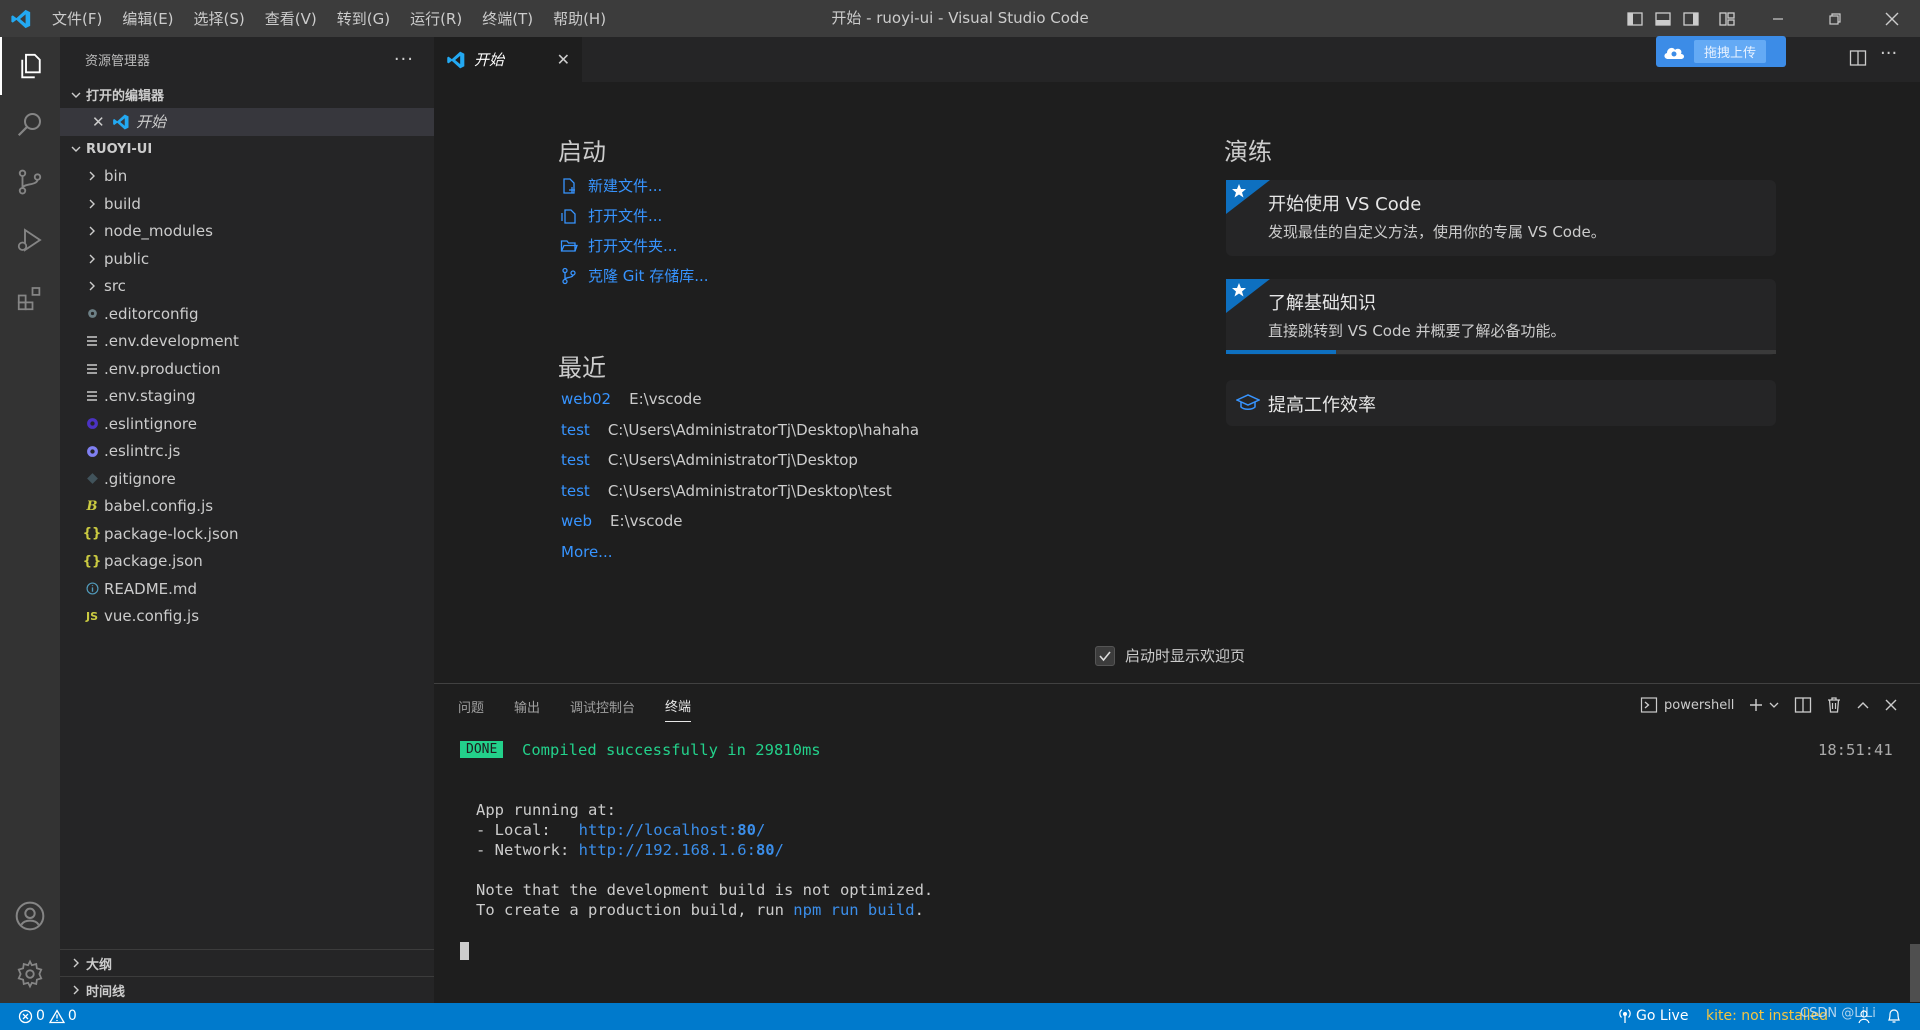 The image size is (1920, 1030). I want to click on menu-terminal: 终端(T), so click(507, 18).